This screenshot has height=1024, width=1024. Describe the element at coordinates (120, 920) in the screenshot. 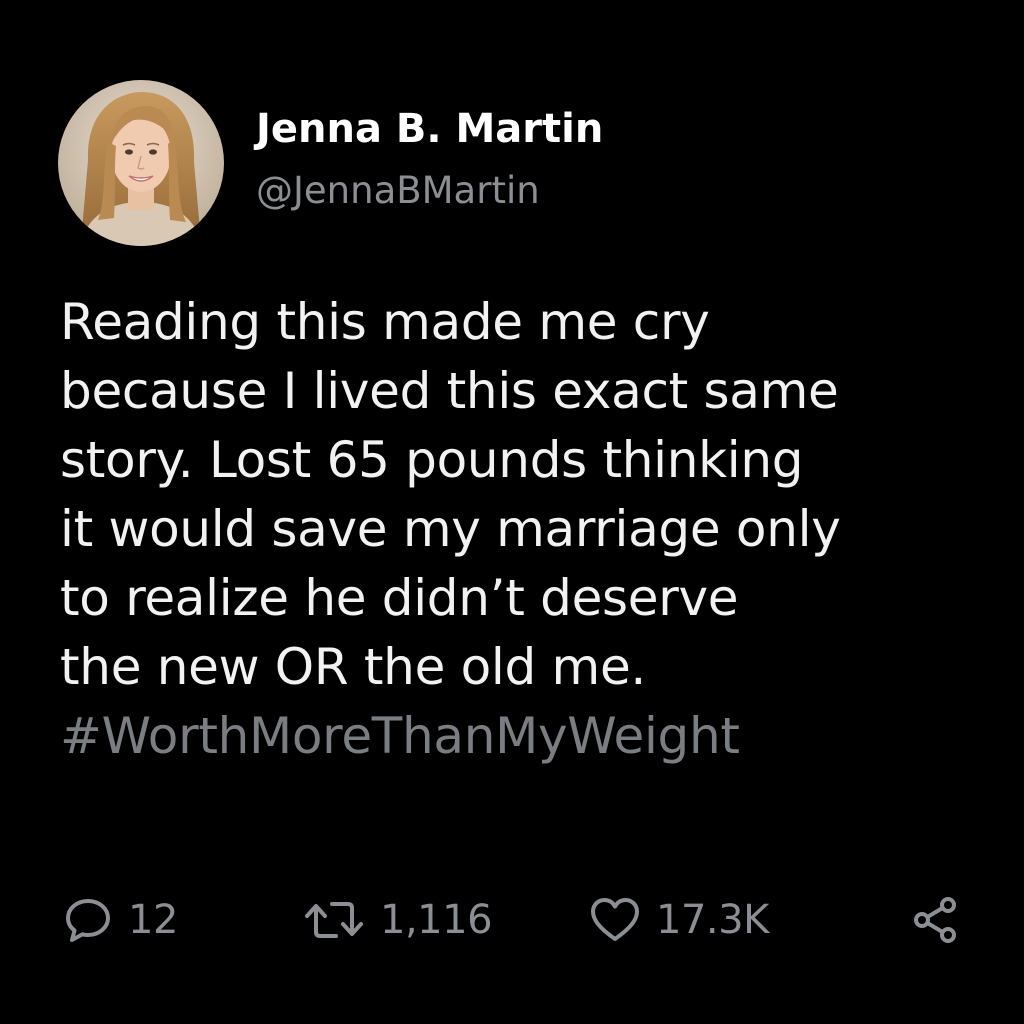

I see `reply-button: 12` at that location.